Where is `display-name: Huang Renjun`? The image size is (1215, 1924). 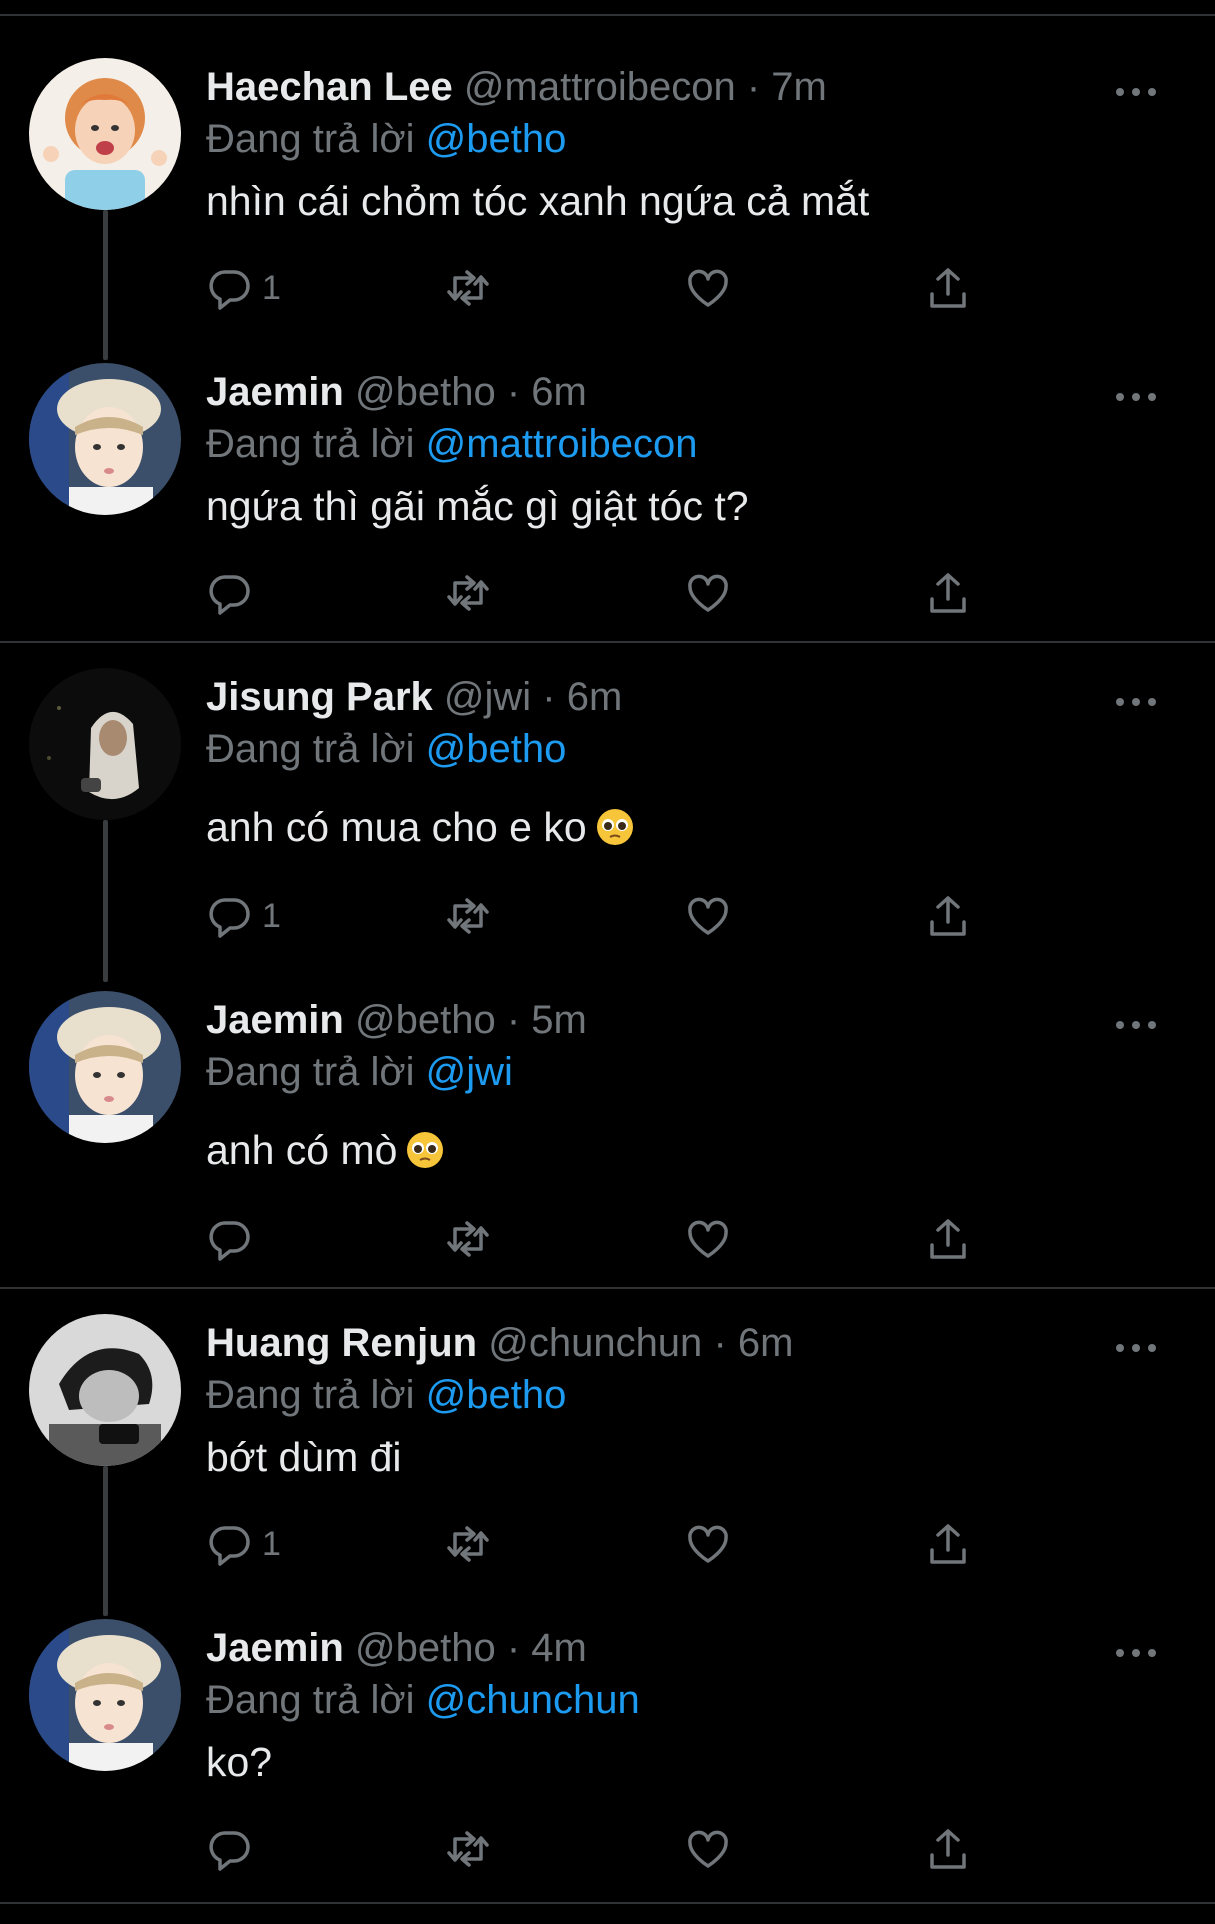 display-name: Huang Renjun is located at coordinates (341, 1343).